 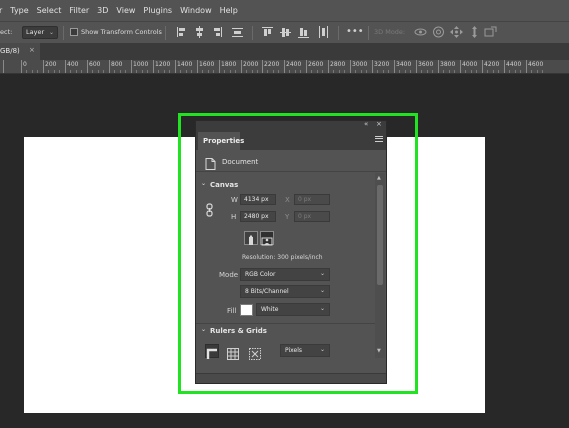 I want to click on 3d-roll-icon, so click(x=438, y=32).